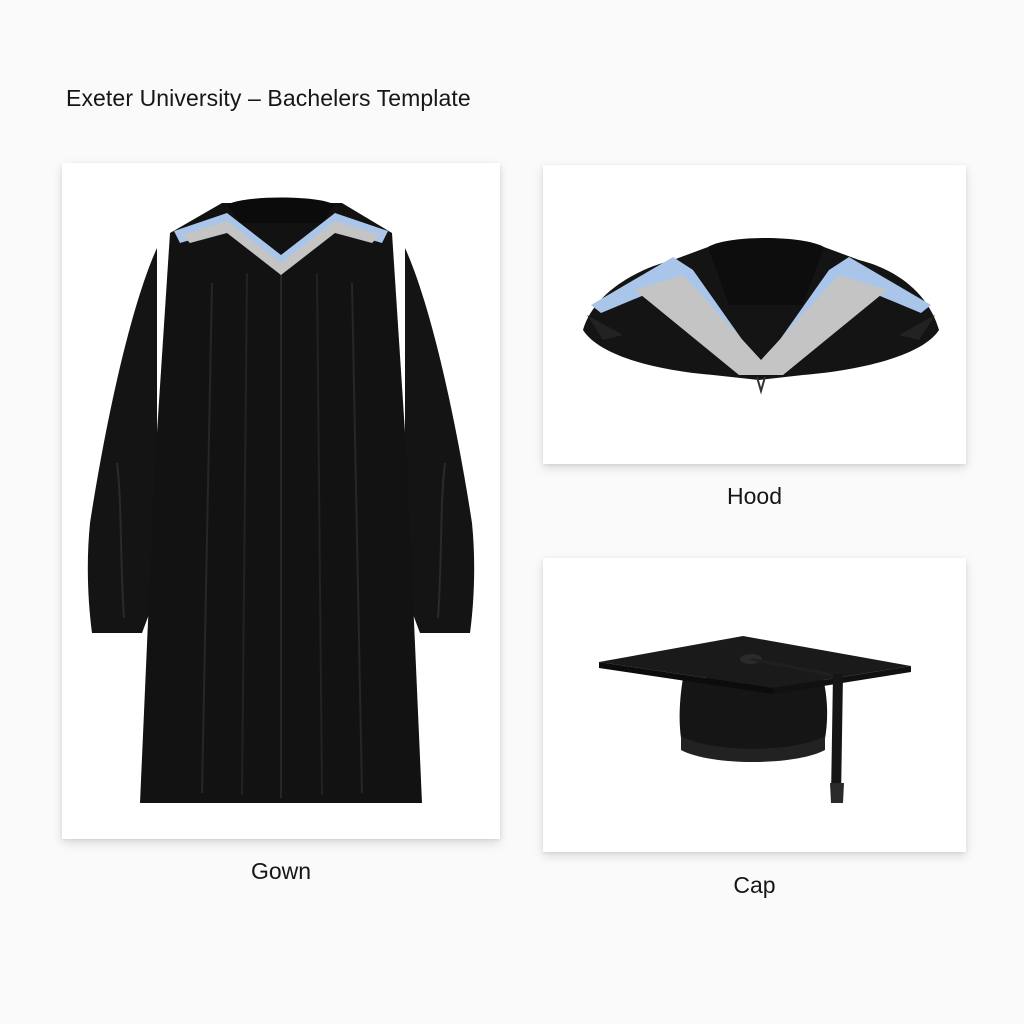 This screenshot has width=1024, height=1024. What do you see at coordinates (754, 496) in the screenshot?
I see `hood-caption: Hood` at bounding box center [754, 496].